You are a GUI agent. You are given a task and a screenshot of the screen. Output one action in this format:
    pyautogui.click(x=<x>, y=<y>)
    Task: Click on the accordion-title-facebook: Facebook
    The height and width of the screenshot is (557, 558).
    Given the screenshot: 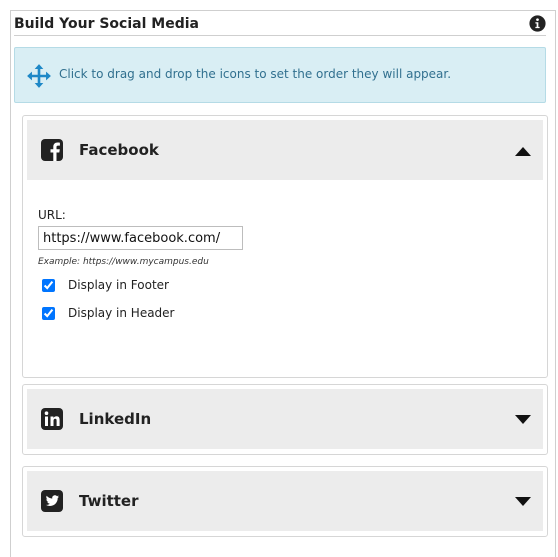 What is the action you would take?
    pyautogui.click(x=119, y=150)
    